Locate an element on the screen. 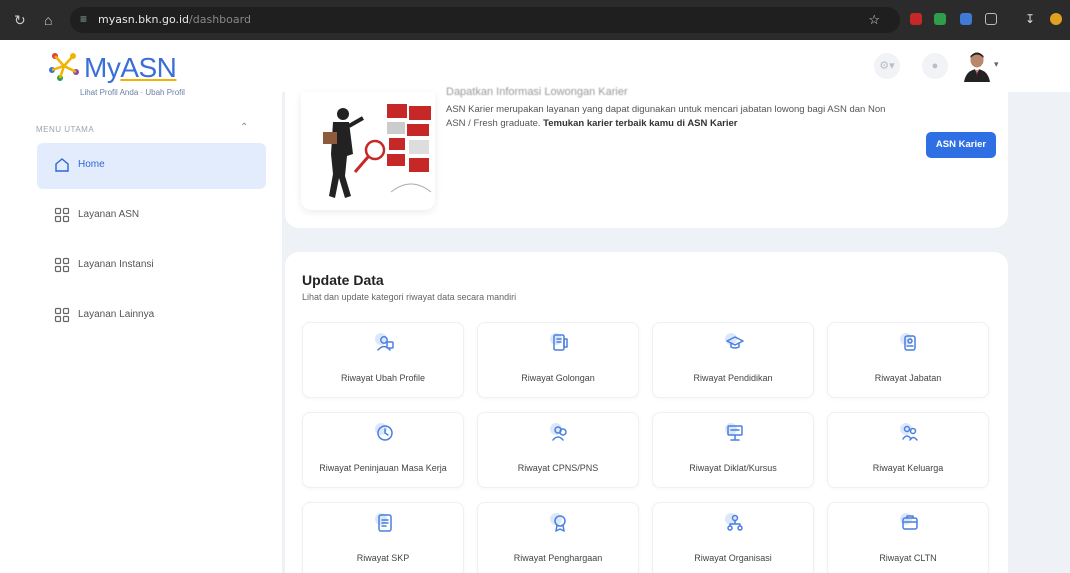  user-group-icon is located at coordinates (558, 432).